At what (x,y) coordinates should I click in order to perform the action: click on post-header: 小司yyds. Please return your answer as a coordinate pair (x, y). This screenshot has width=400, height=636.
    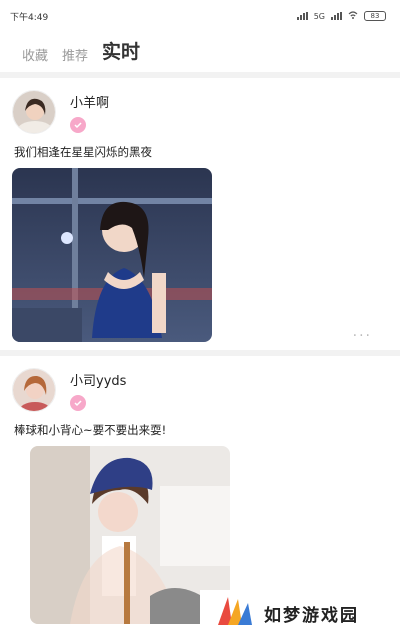
    Looking at the image, I should click on (200, 391).